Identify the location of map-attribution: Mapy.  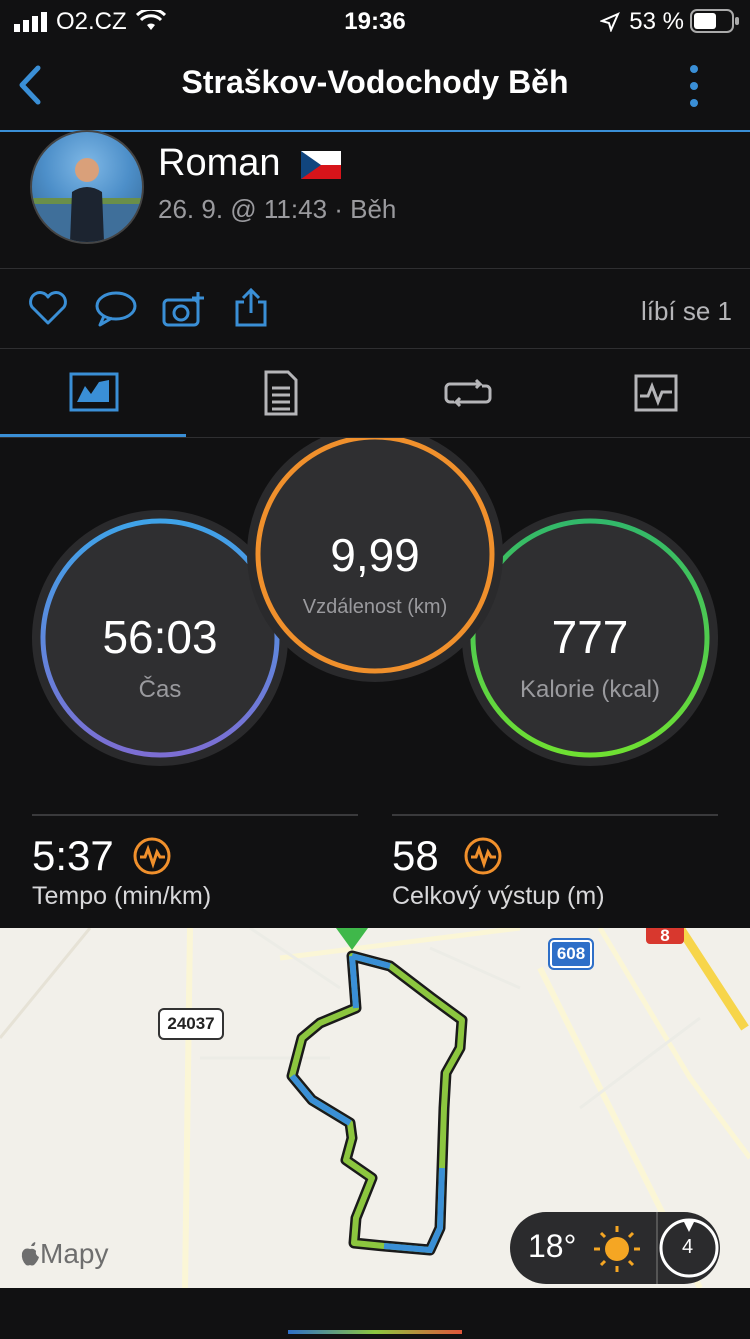
(64, 1254).